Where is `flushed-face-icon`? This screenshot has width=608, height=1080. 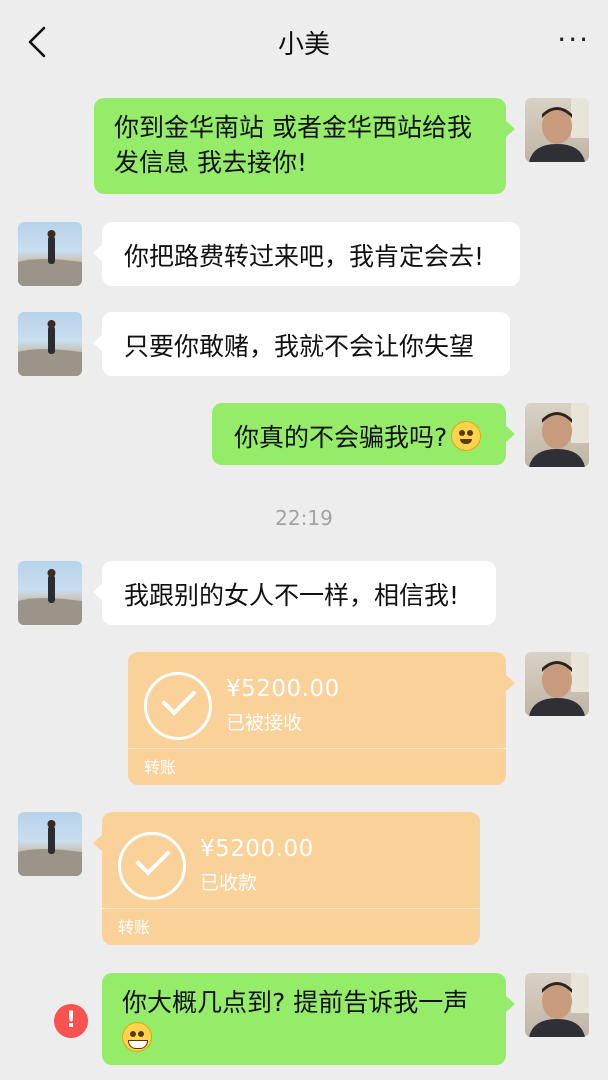 flushed-face-icon is located at coordinates (466, 436).